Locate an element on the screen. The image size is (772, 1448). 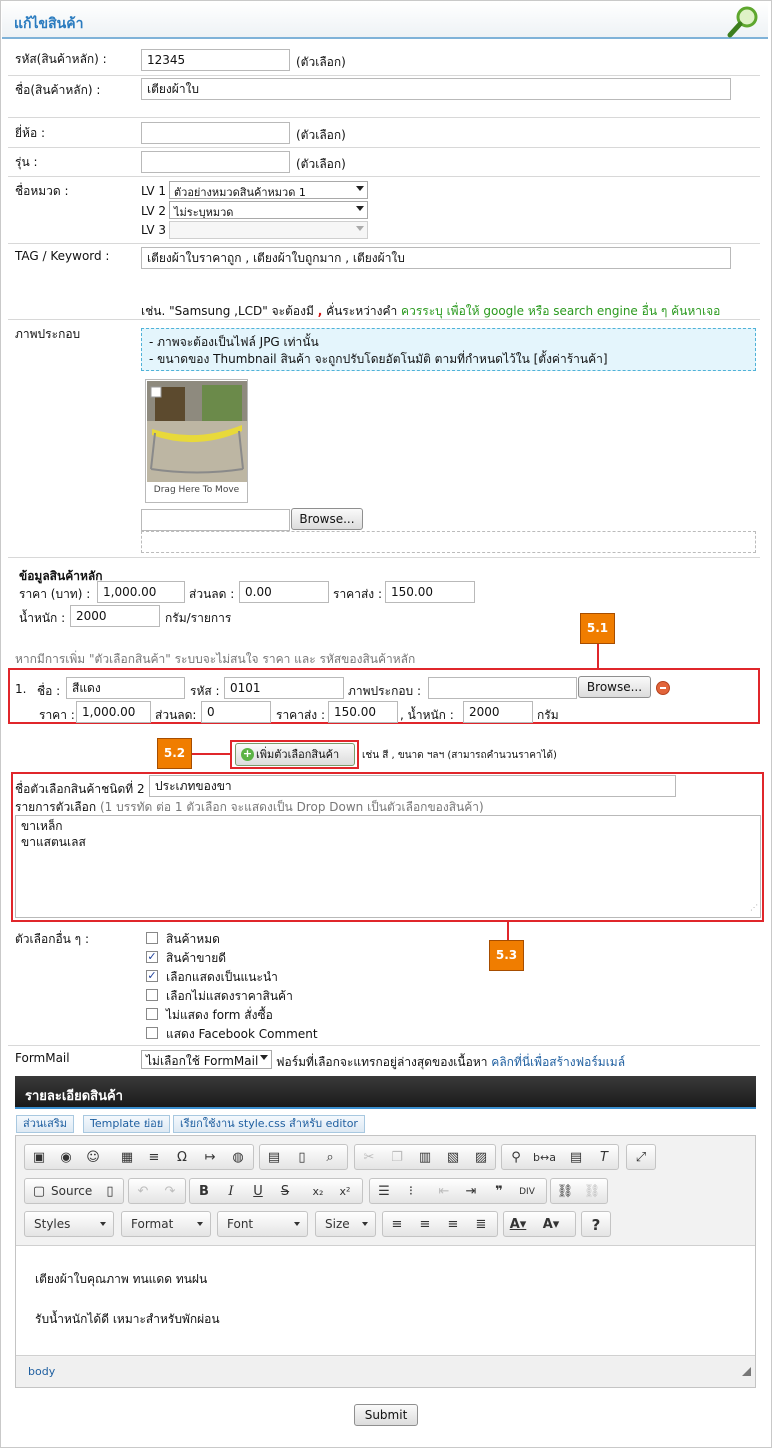
subscript-icon: x₂ is located at coordinates (318, 1192).